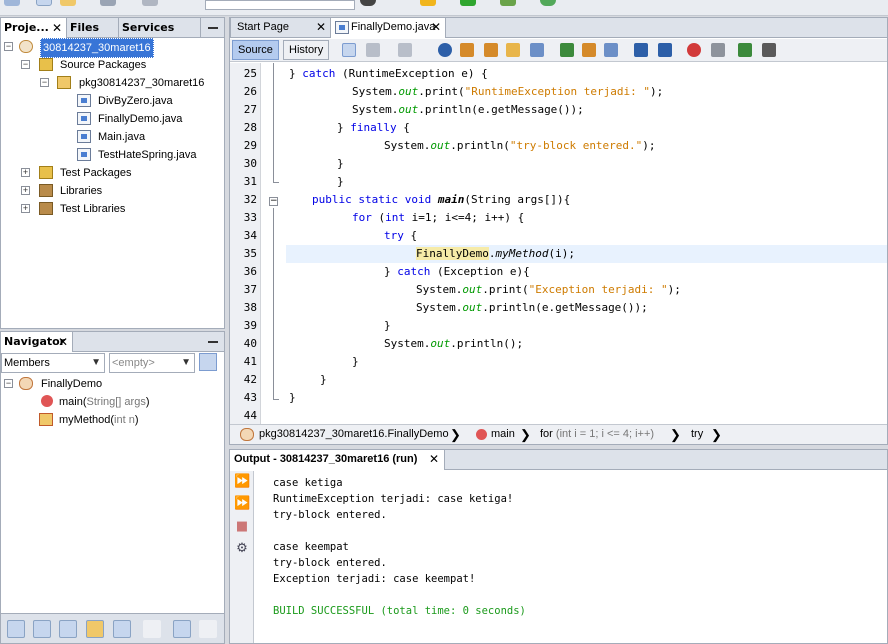 This screenshot has height=644, width=888. I want to click on inherited-members-icon, so click(16, 629).